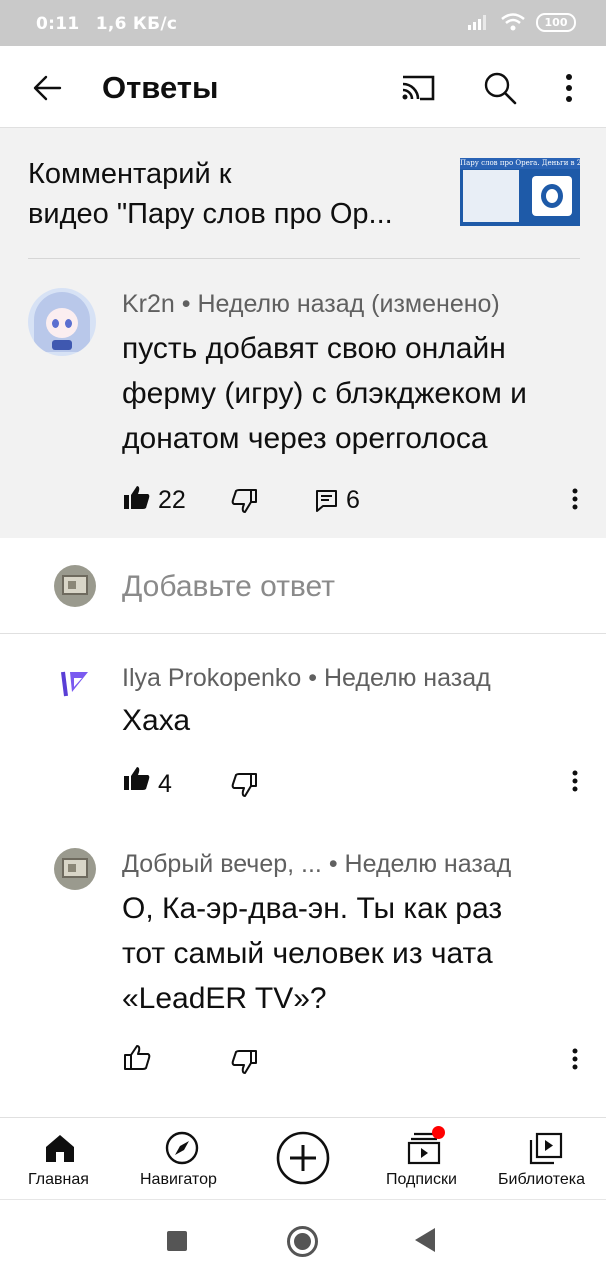 Image resolution: width=606 pixels, height=1280 pixels. I want to click on nav-explore-label: Навигатор, so click(178, 1179).